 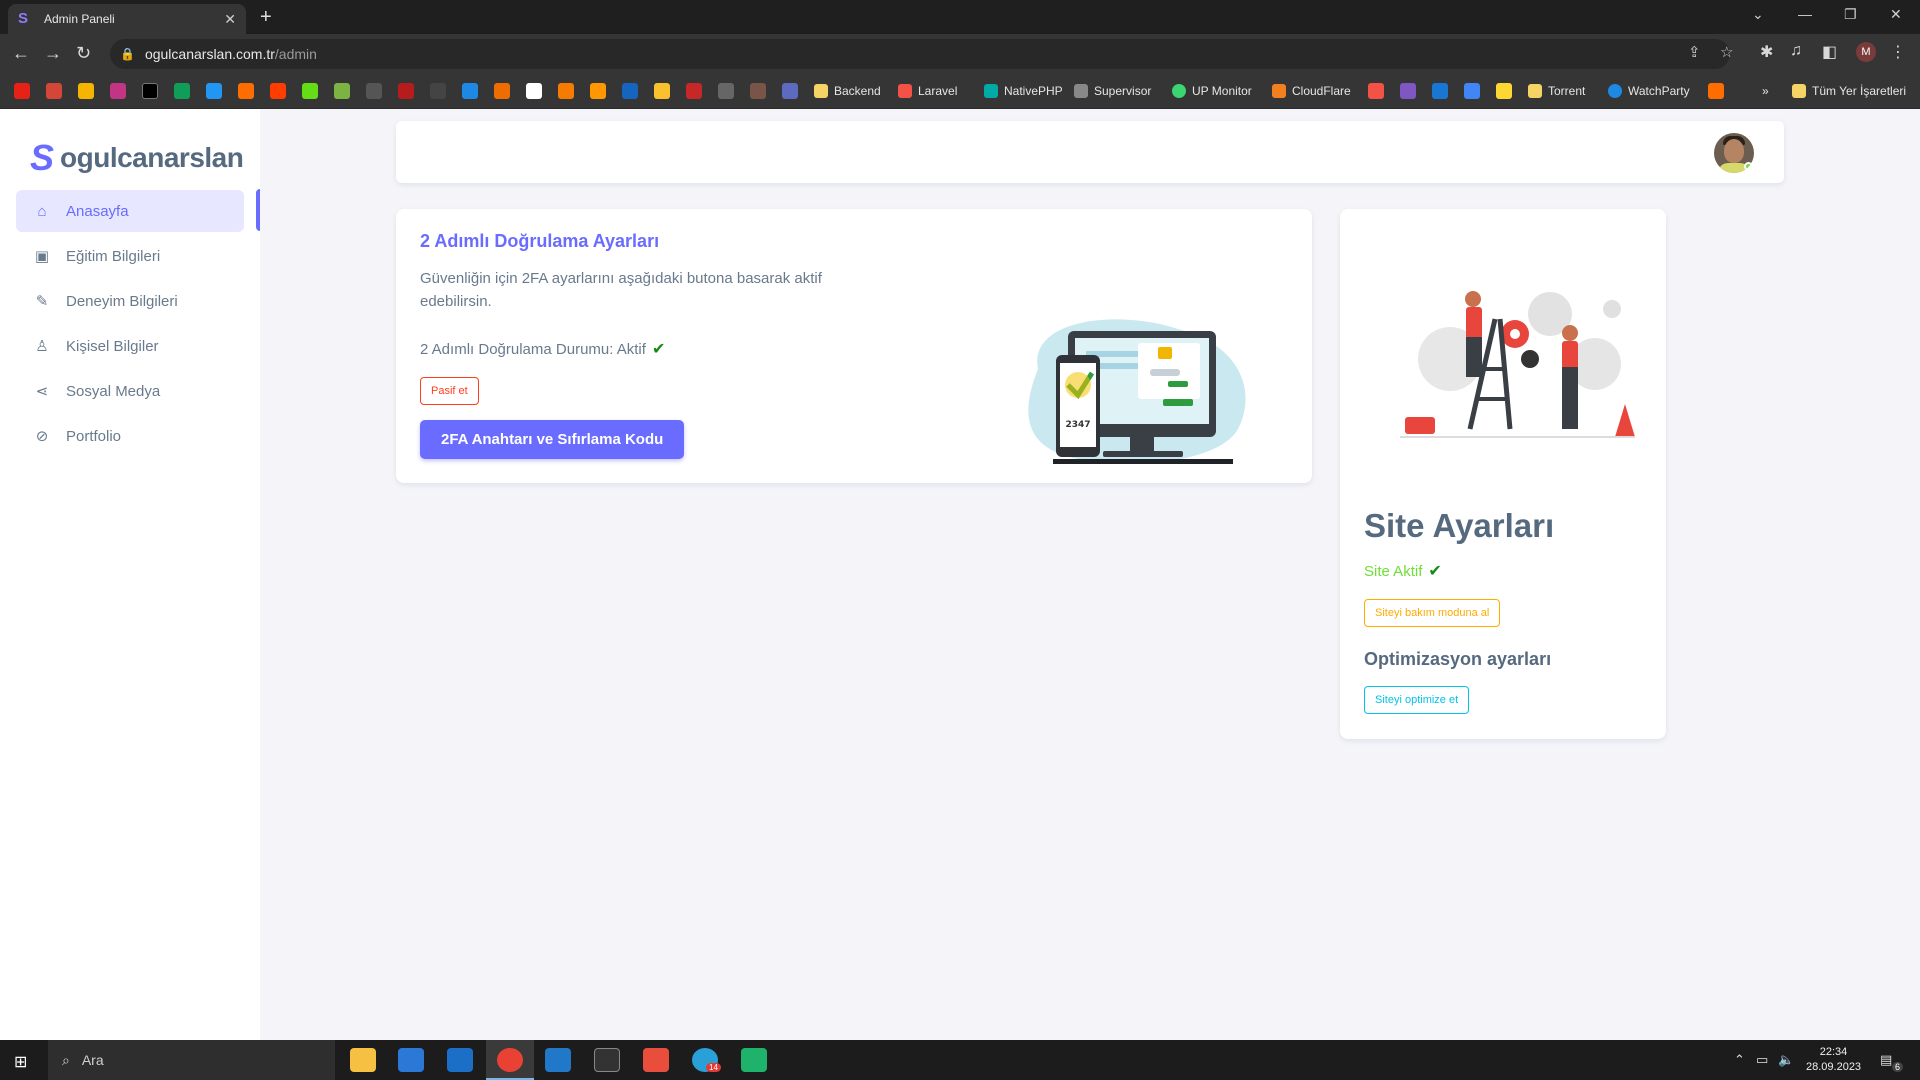 I want to click on bookmark-backend: Backend, so click(x=847, y=91).